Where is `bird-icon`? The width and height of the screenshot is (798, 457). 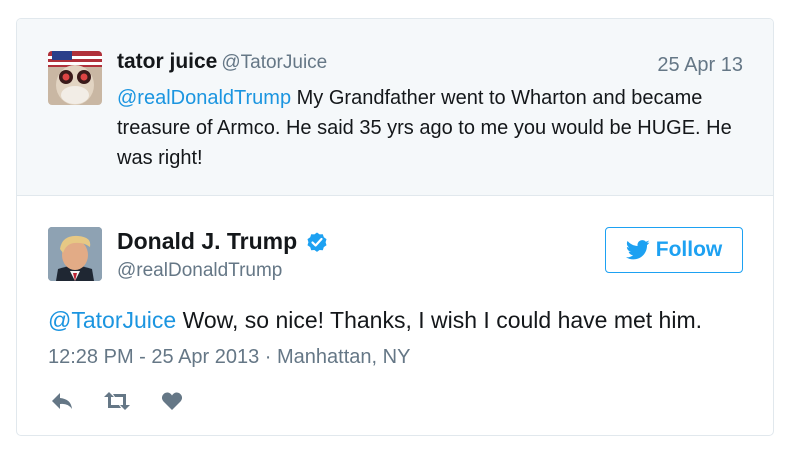 bird-icon is located at coordinates (637, 250).